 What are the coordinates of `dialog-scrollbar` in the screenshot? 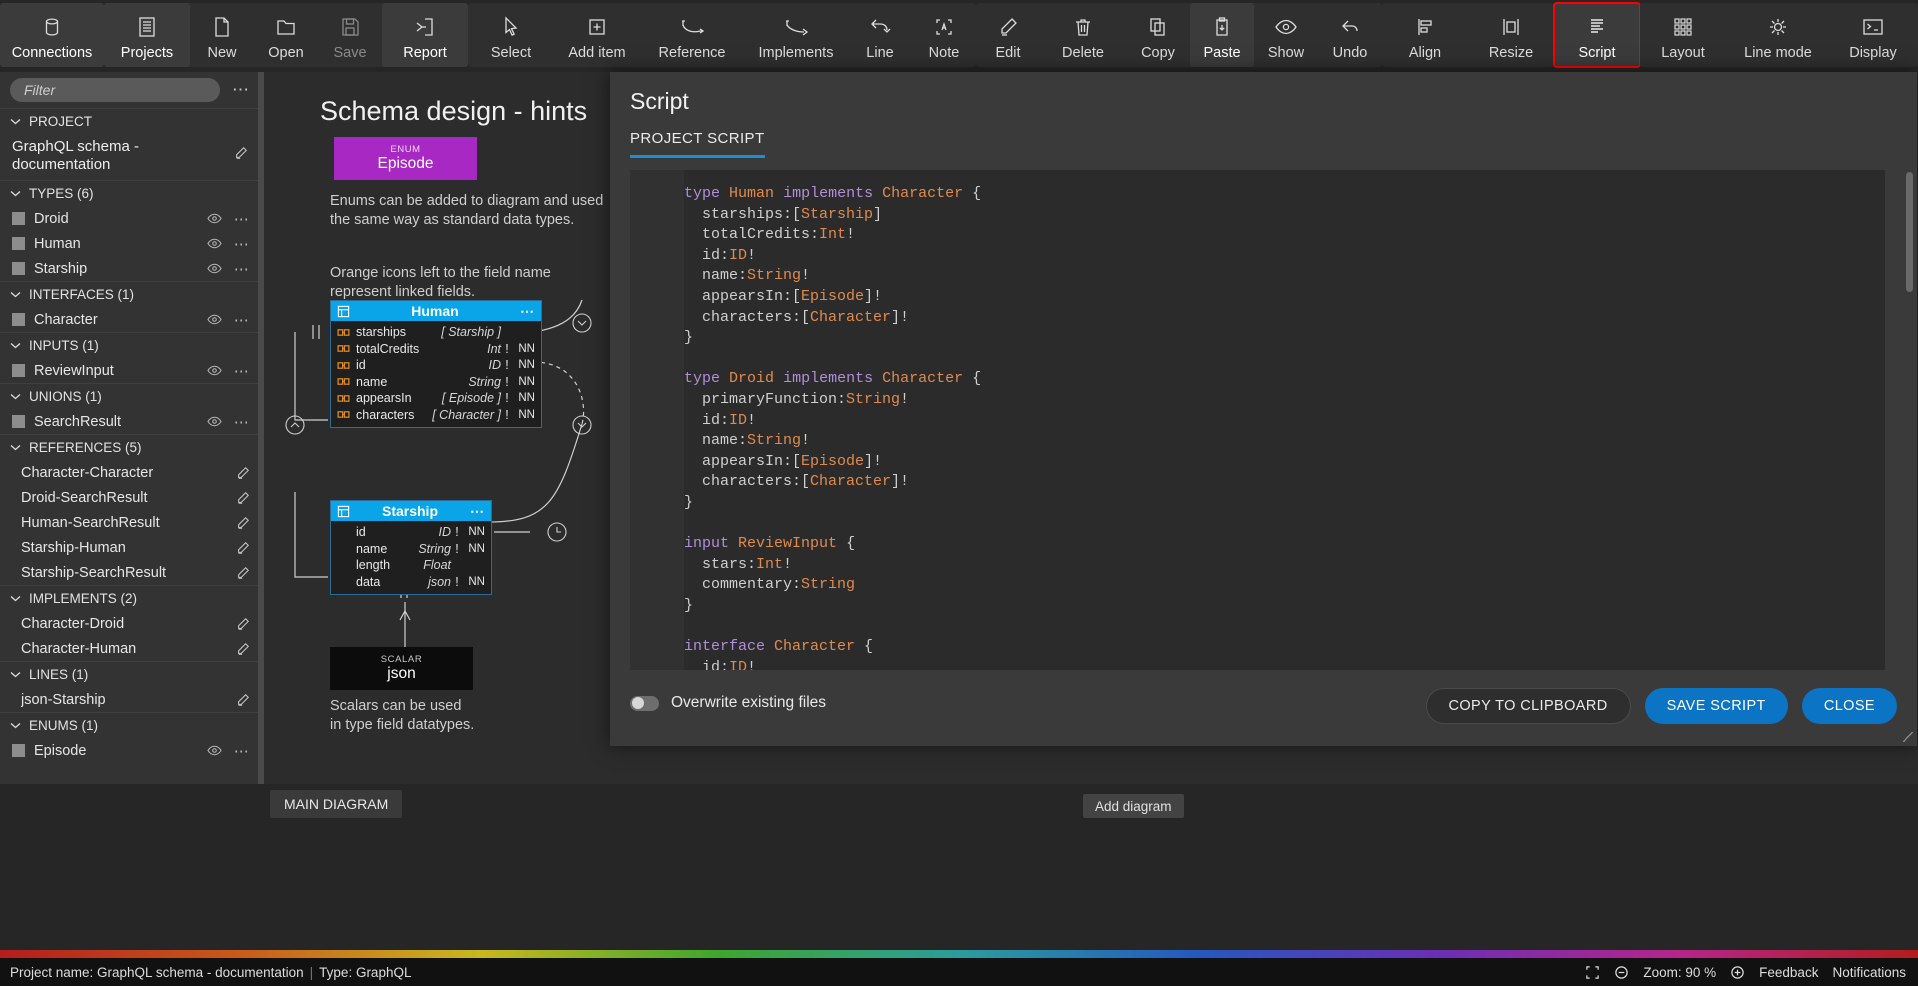 It's located at (1909, 232).